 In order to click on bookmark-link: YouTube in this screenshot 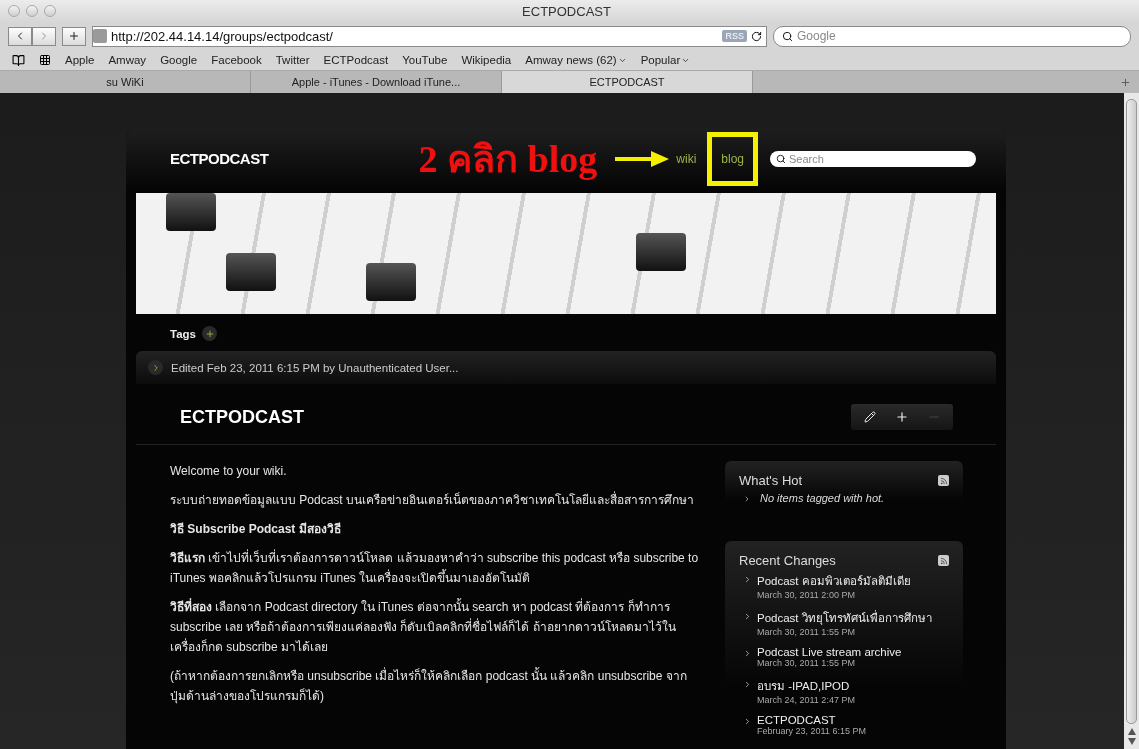, I will do `click(425, 60)`.